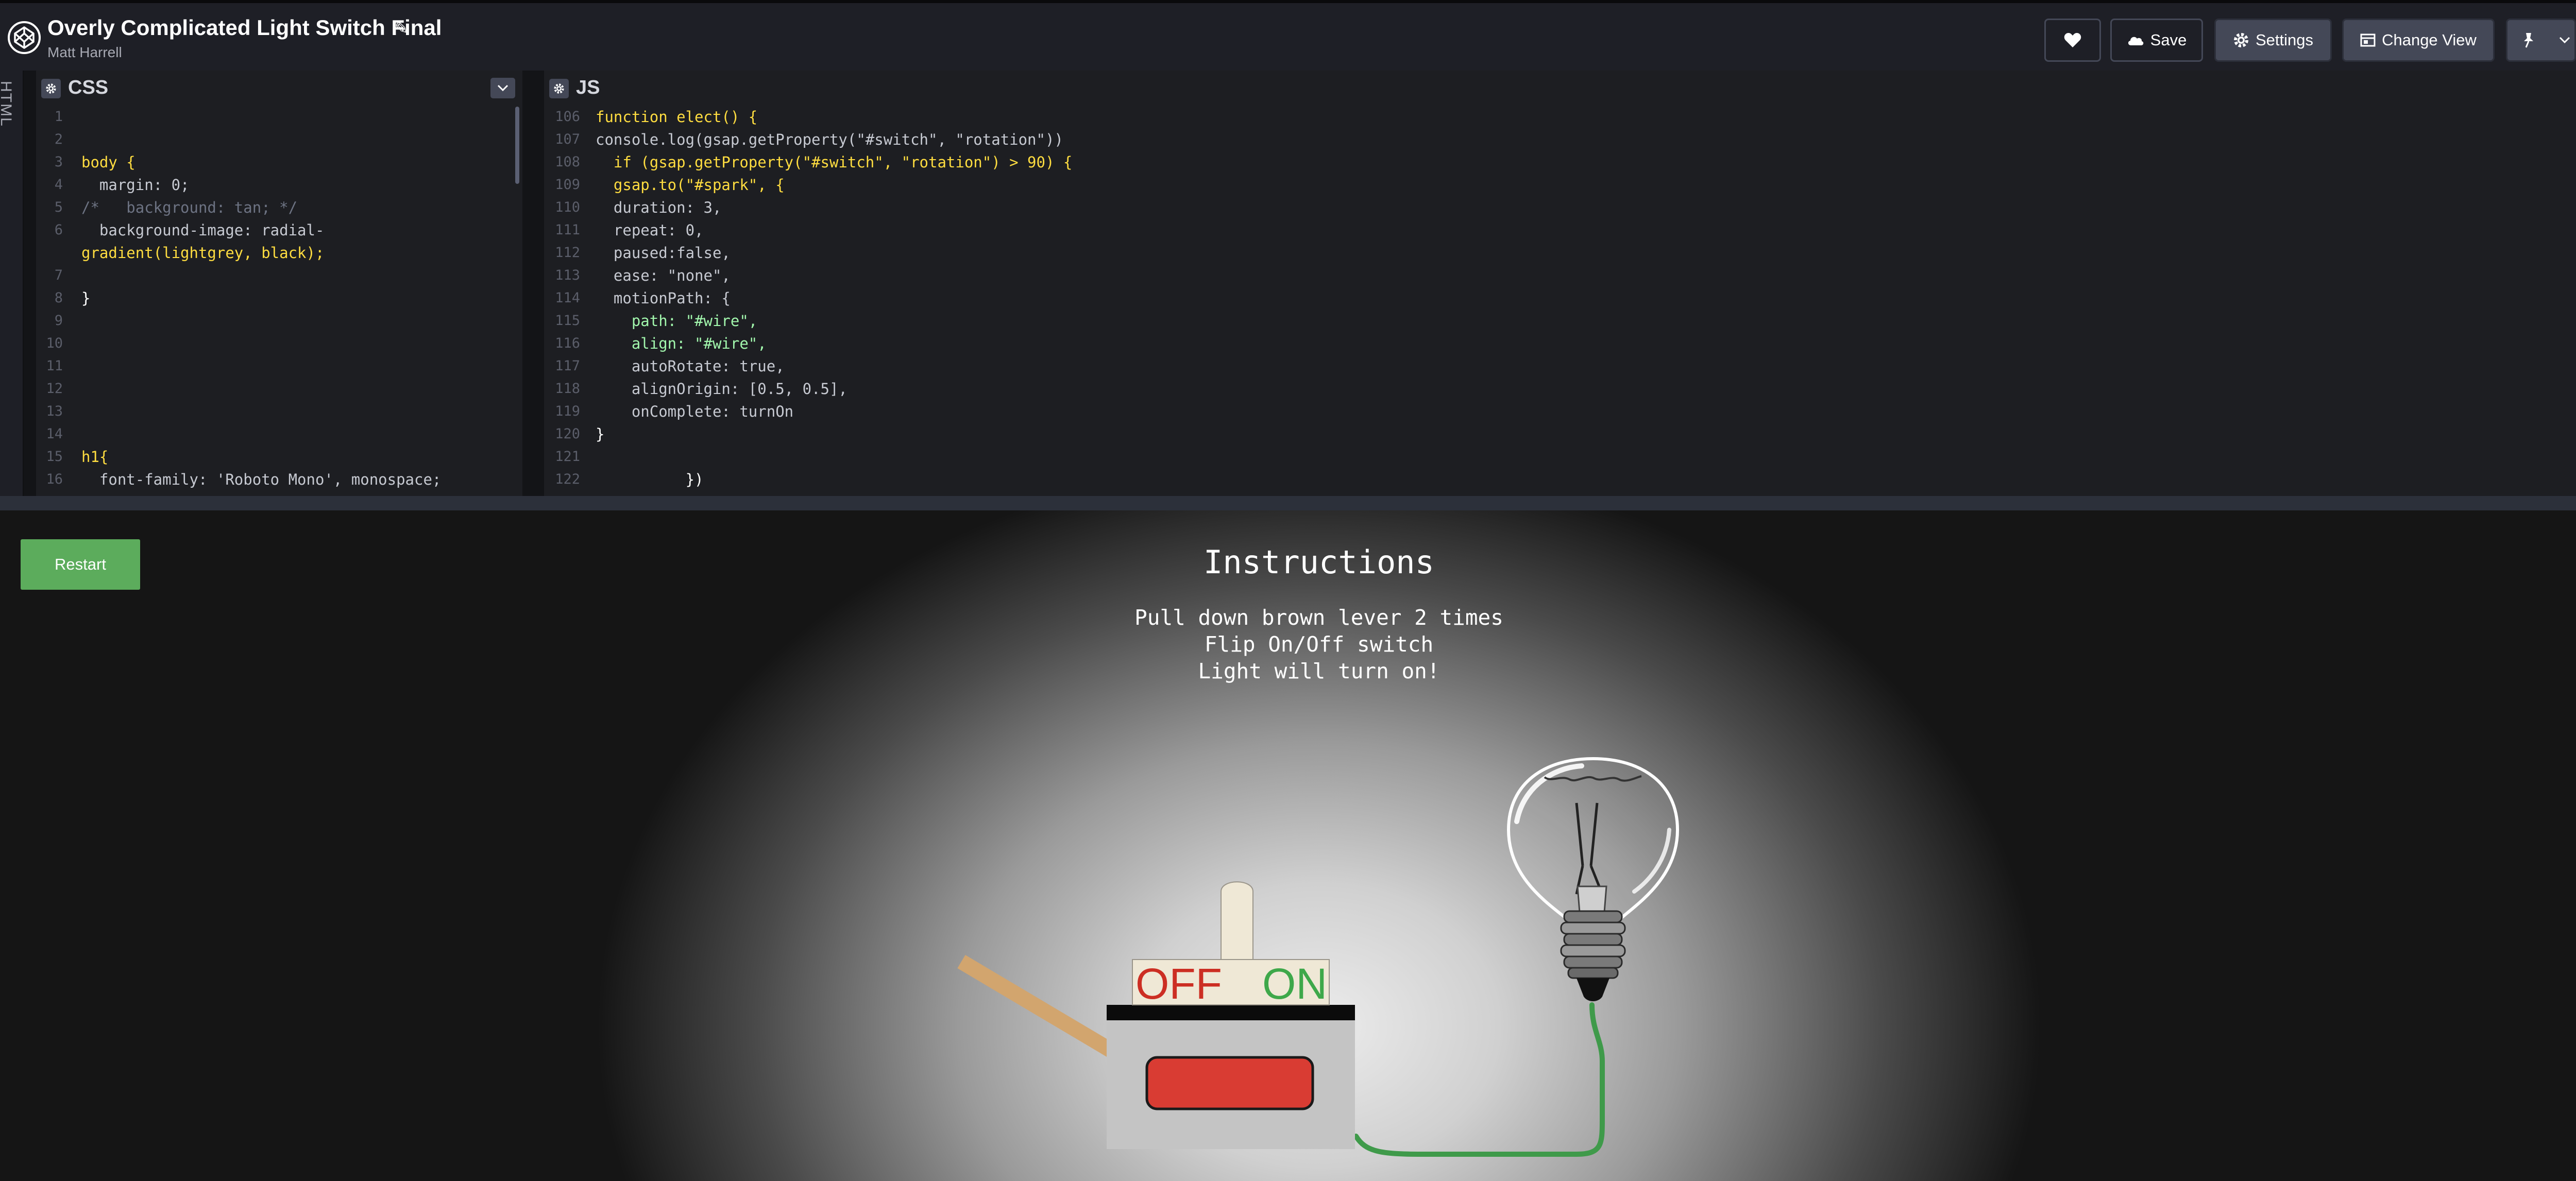 The height and width of the screenshot is (1181, 2576). Describe the element at coordinates (279, 88) in the screenshot. I see `css-editor-header: CSS` at that location.